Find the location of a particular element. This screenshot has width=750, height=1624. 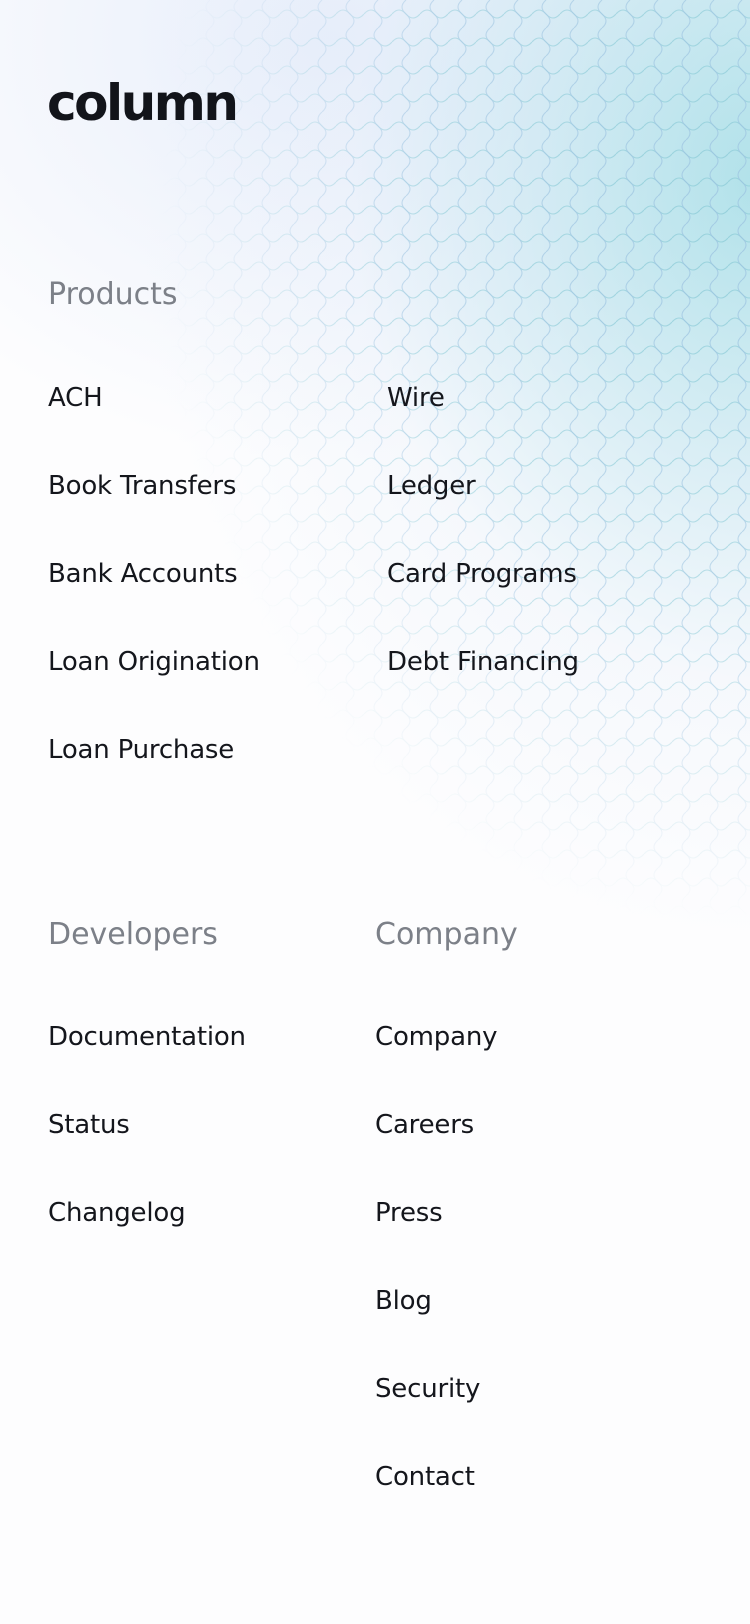

products-link-bank-accounts: Bank Accounts is located at coordinates (143, 574).